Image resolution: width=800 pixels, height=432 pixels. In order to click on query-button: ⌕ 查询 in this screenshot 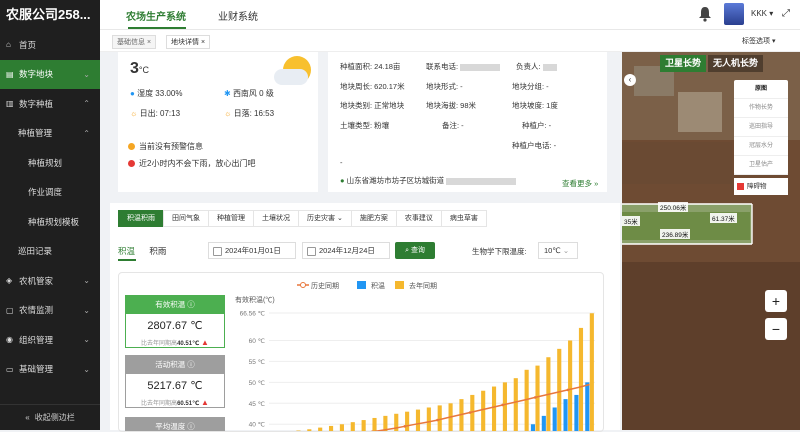, I will do `click(415, 250)`.